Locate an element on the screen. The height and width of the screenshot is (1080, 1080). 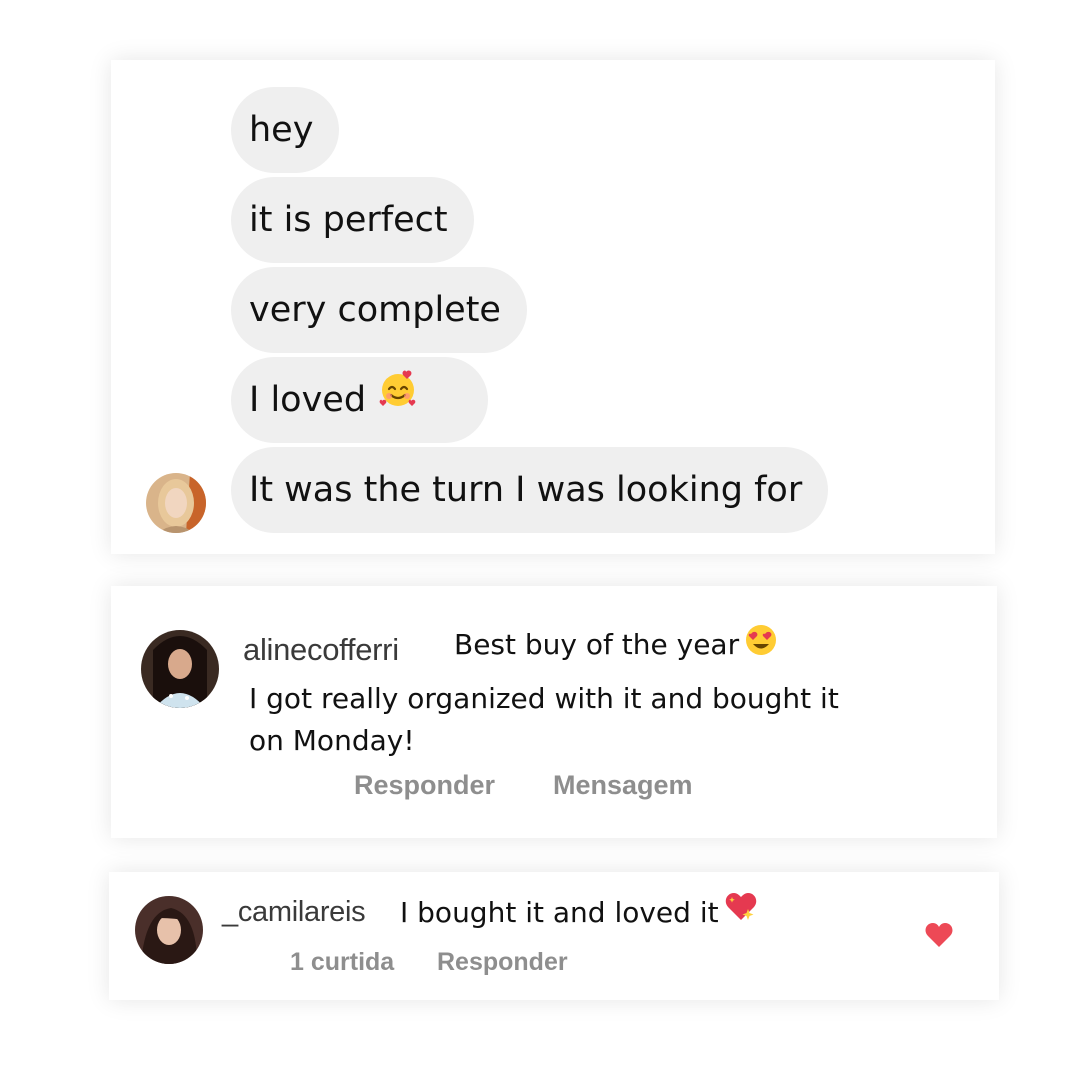
comment-text: I bought it and loved it is located at coordinates (579, 911).